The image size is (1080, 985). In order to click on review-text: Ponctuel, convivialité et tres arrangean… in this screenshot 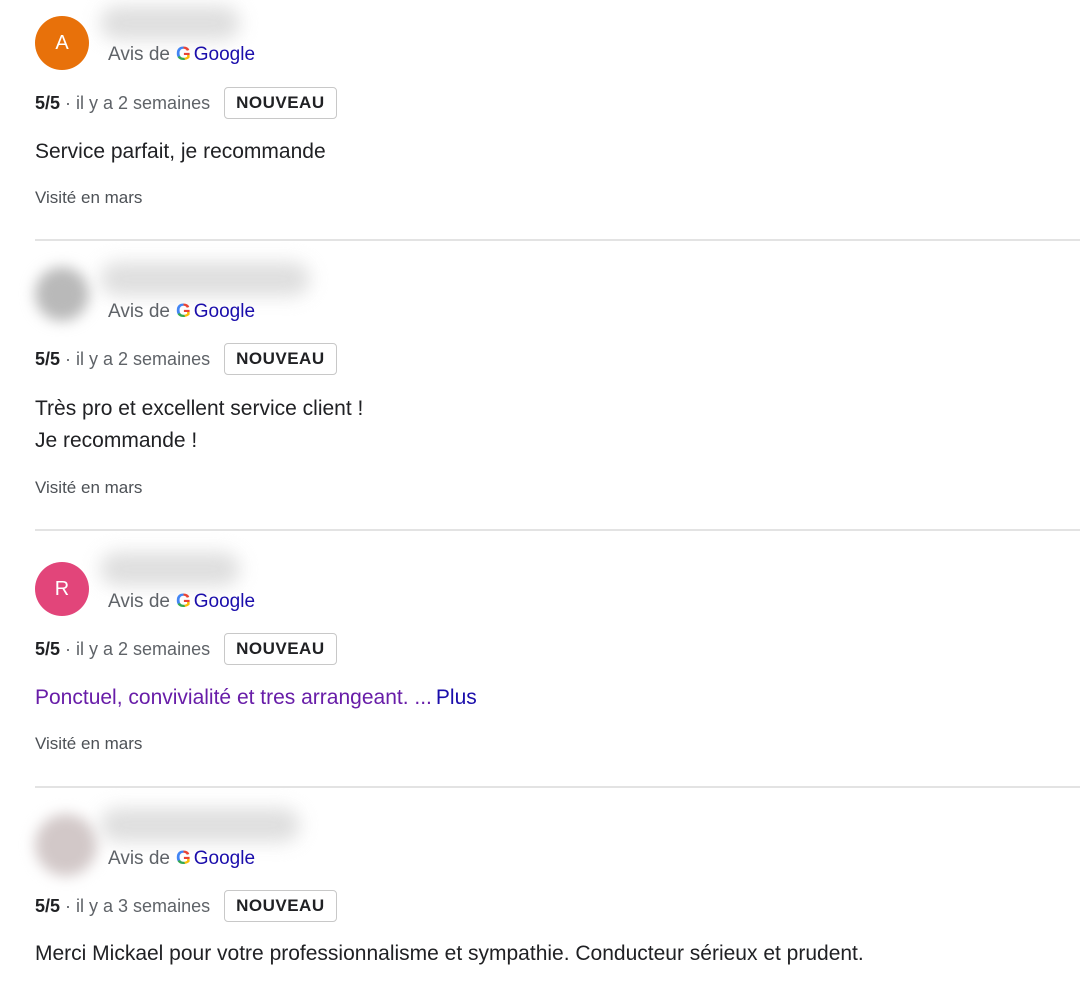, I will do `click(256, 698)`.